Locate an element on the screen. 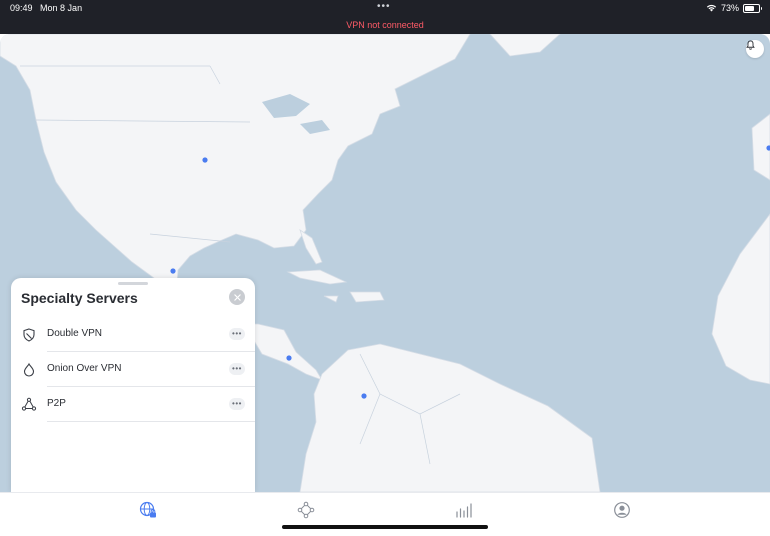 The width and height of the screenshot is (770, 536). battery-percent: 73% is located at coordinates (729, 8).